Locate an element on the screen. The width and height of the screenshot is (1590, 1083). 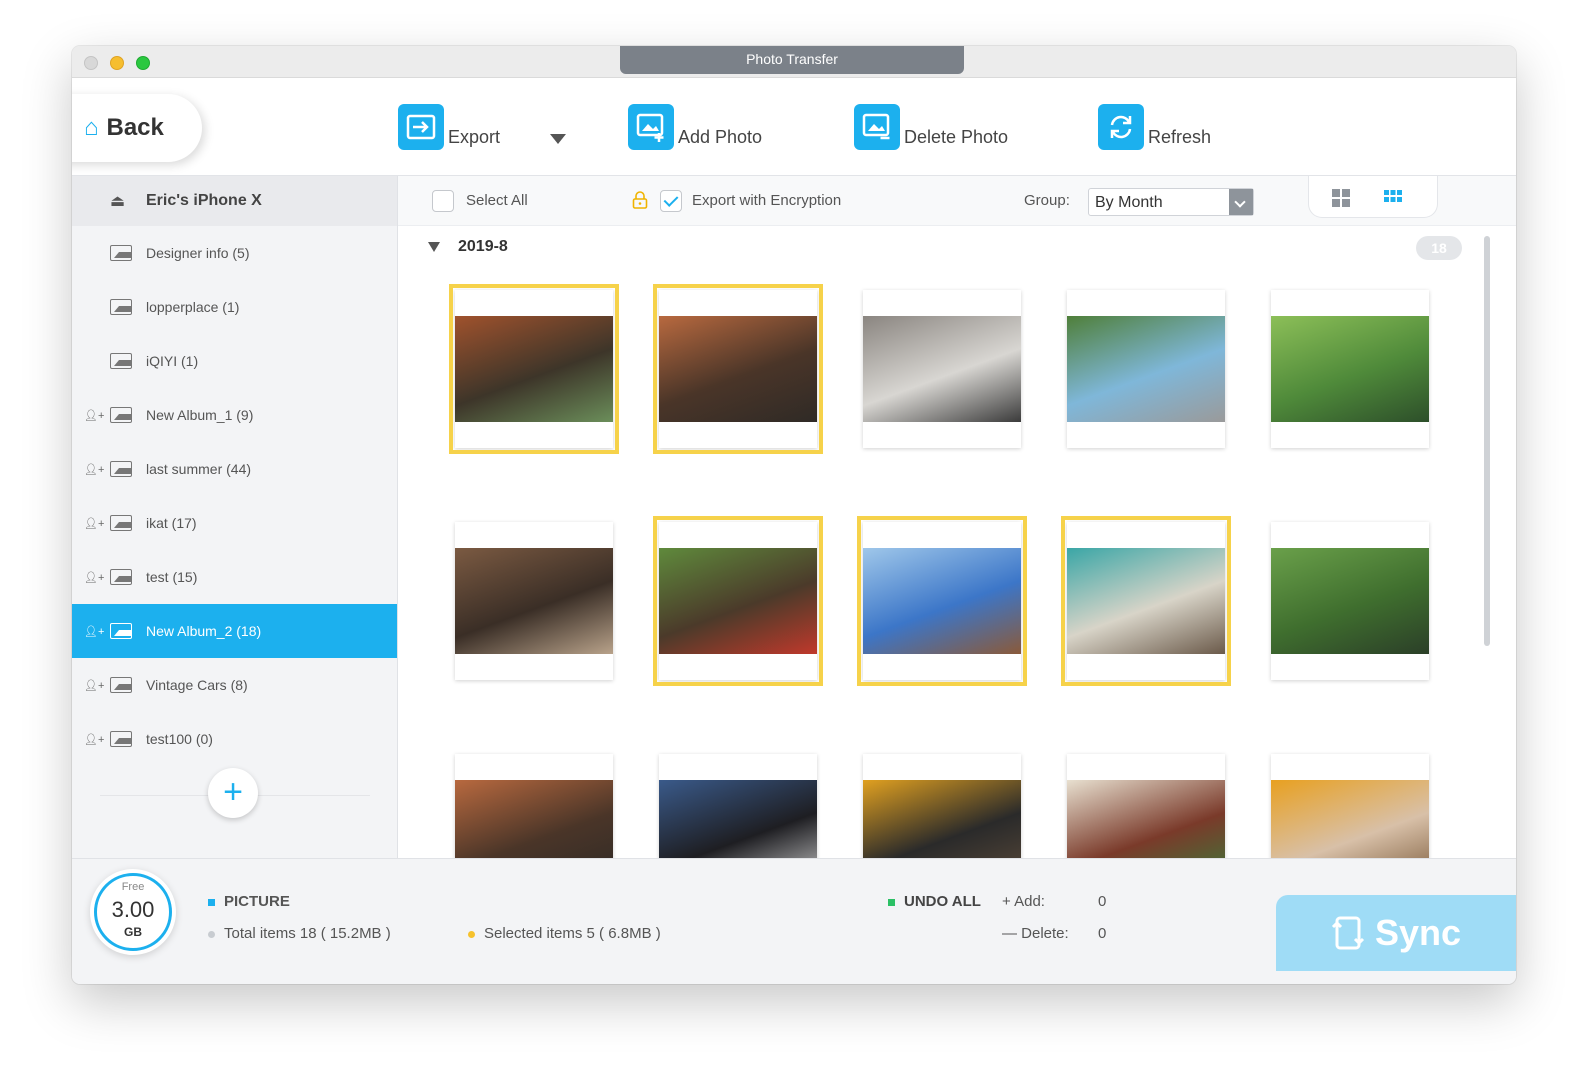
plus-icon: + is located at coordinates (233, 792).